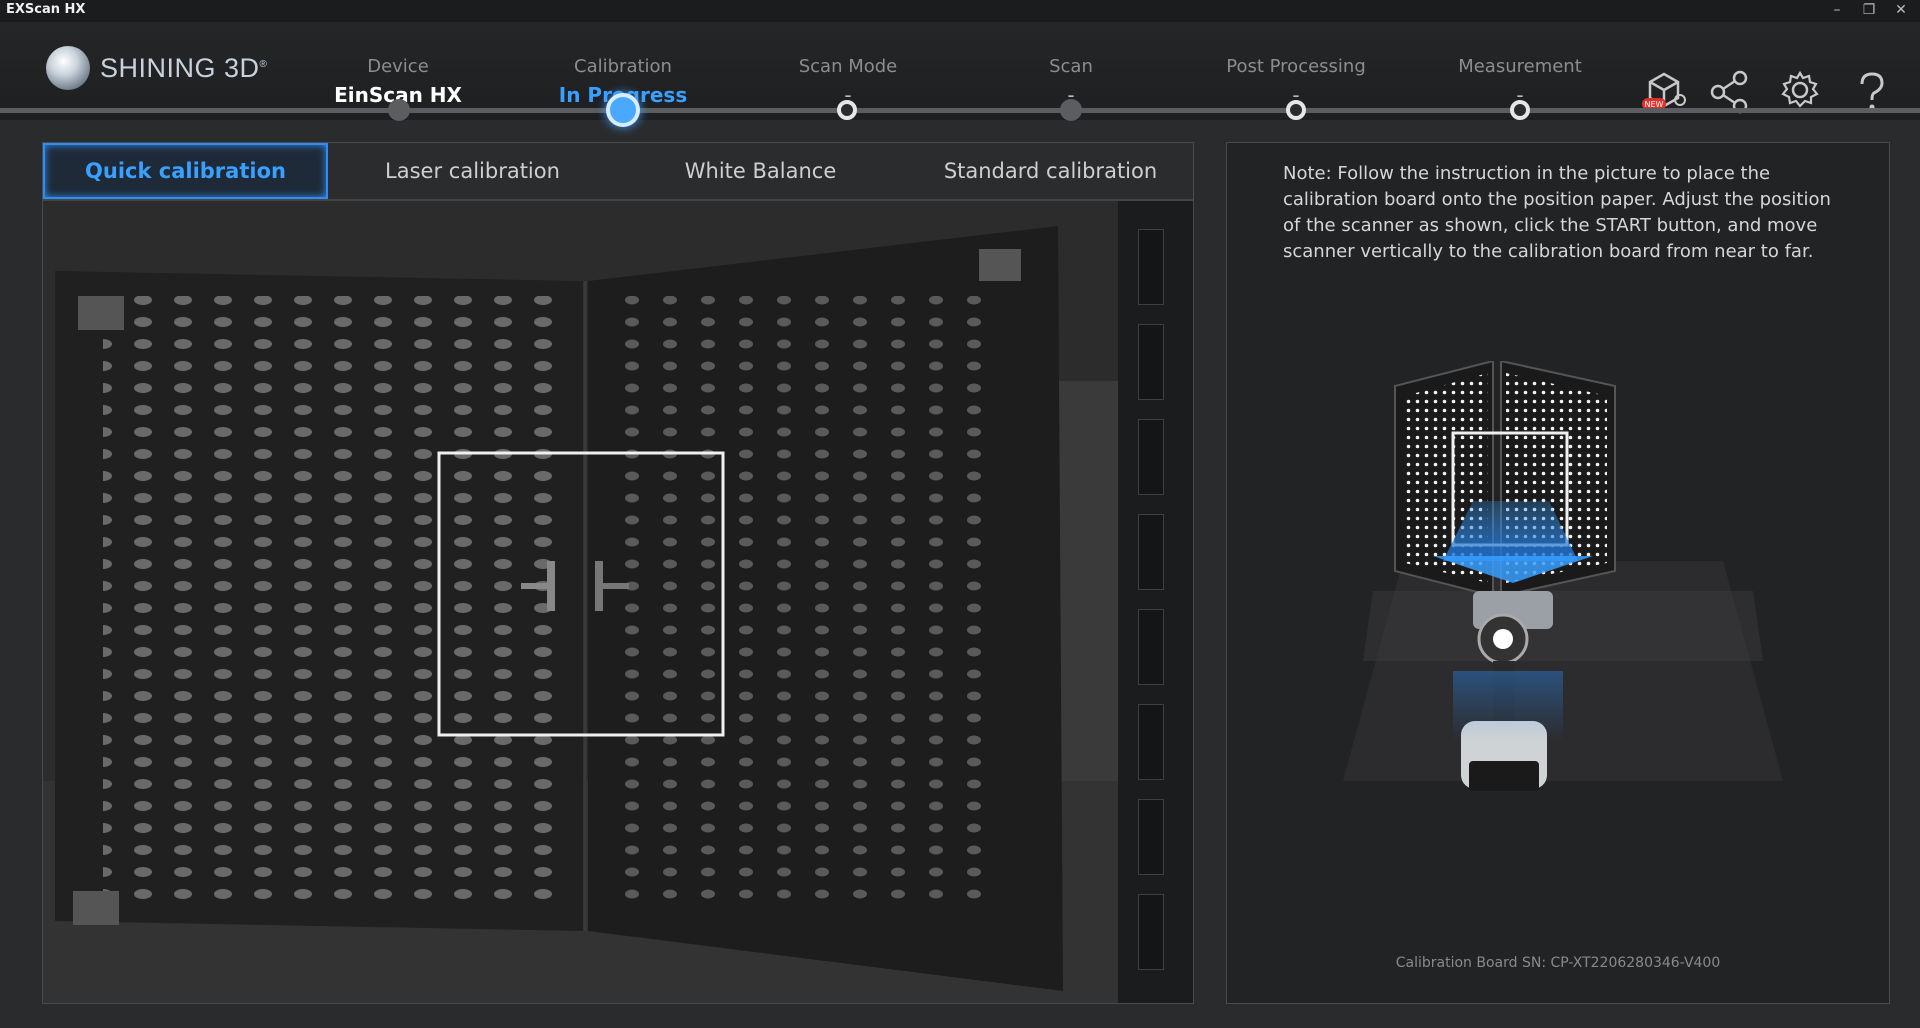  Describe the element at coordinates (68, 68) in the screenshot. I see `logo-ball-icon` at that location.